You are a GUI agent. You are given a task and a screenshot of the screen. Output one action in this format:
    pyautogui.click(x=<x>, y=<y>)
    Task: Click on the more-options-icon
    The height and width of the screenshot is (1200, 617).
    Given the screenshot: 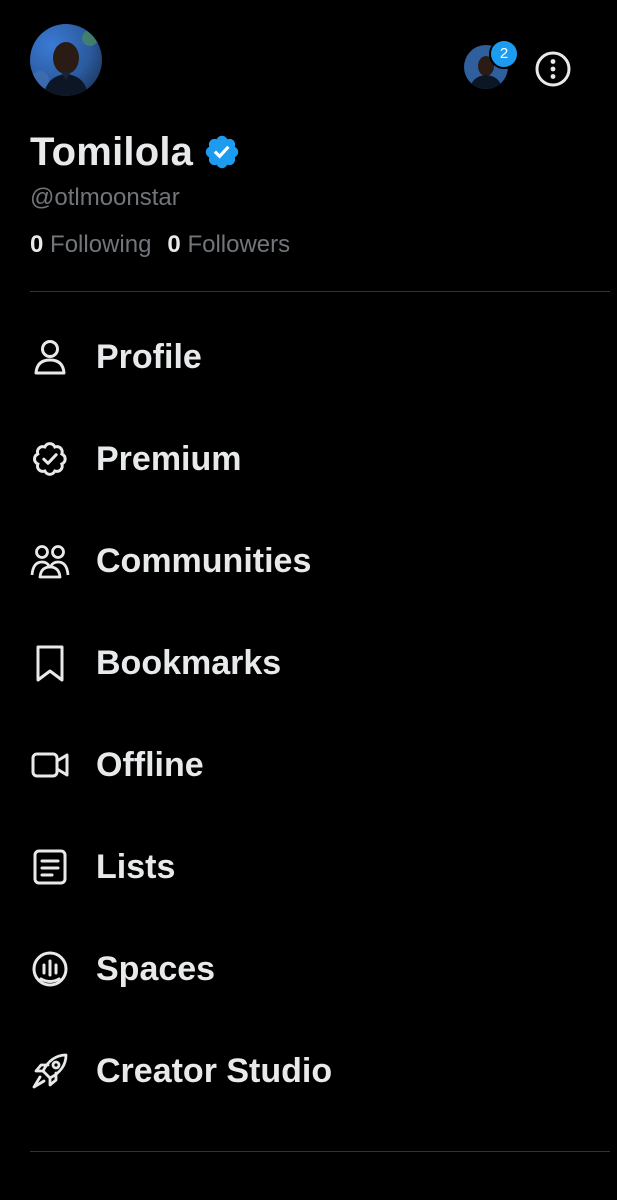 What is the action you would take?
    pyautogui.click(x=553, y=69)
    